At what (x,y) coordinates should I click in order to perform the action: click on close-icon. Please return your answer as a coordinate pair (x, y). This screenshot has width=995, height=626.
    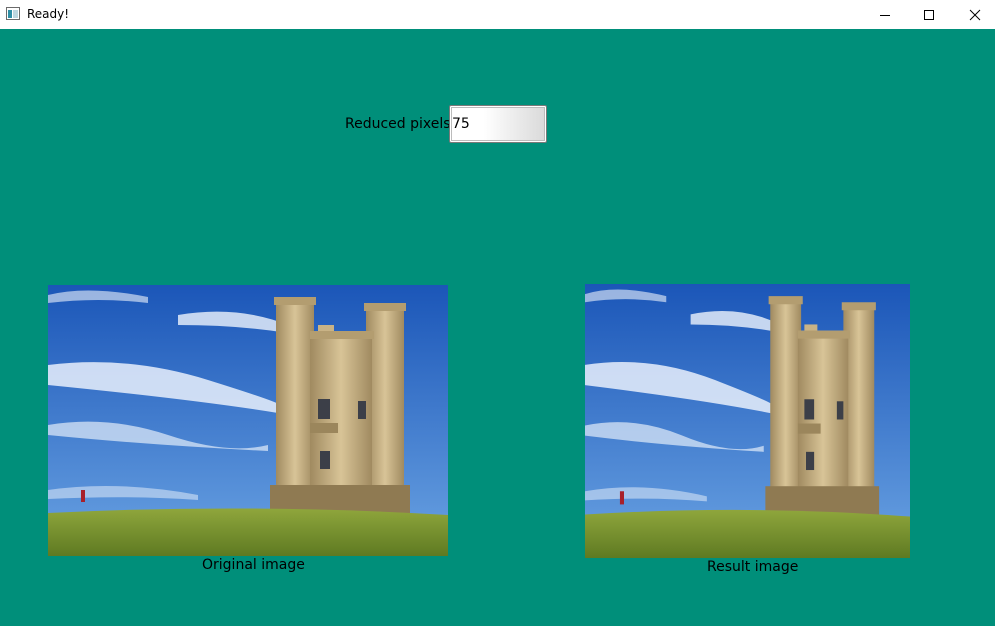
    Looking at the image, I should click on (975, 14).